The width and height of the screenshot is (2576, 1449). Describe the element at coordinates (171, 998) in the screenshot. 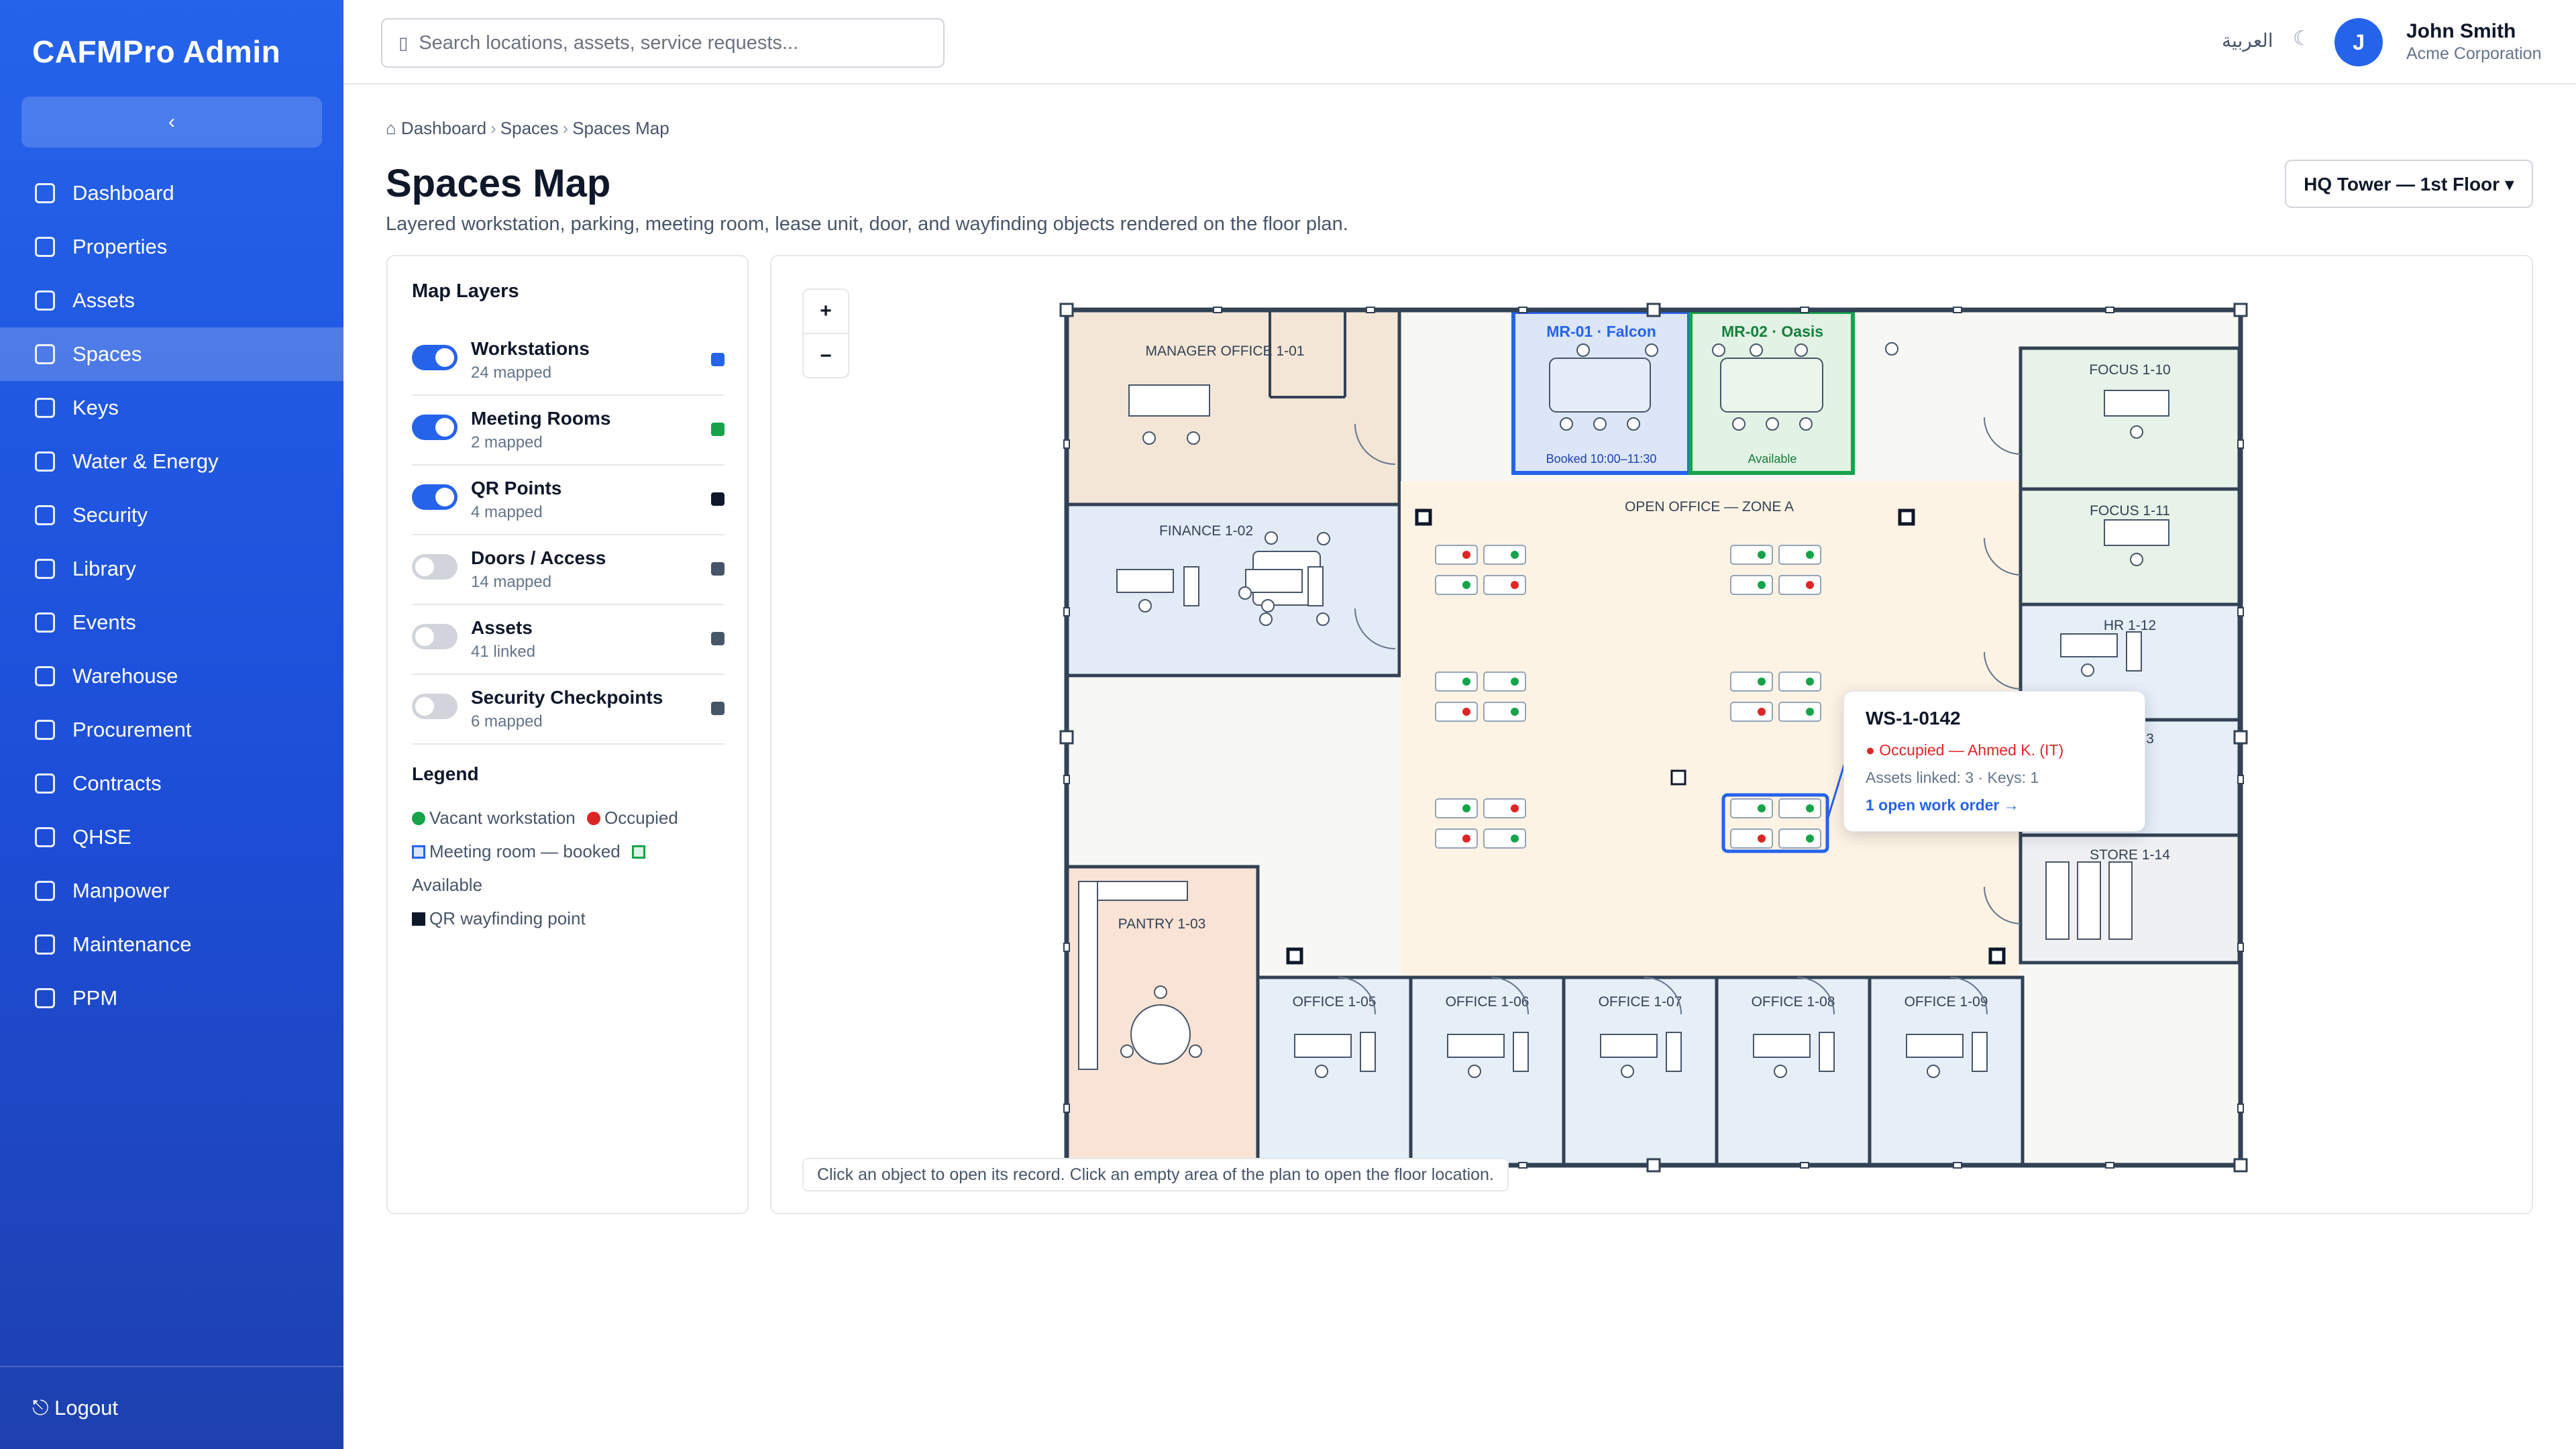

I see `sidebar-item-ppm: PPM` at that location.